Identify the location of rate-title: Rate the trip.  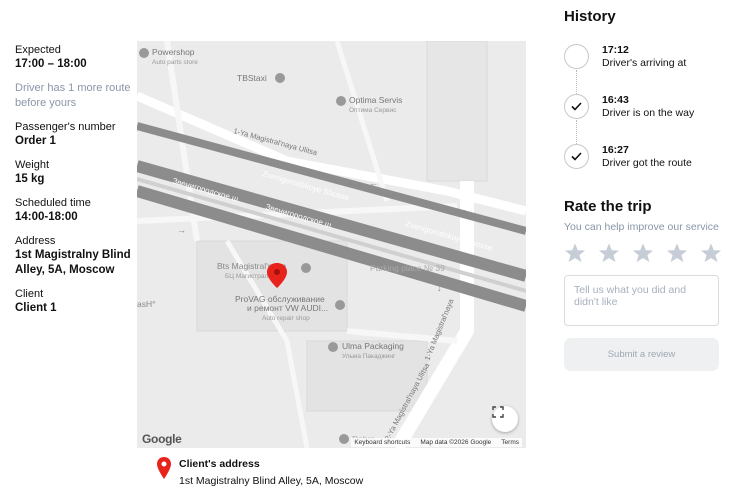
(608, 206).